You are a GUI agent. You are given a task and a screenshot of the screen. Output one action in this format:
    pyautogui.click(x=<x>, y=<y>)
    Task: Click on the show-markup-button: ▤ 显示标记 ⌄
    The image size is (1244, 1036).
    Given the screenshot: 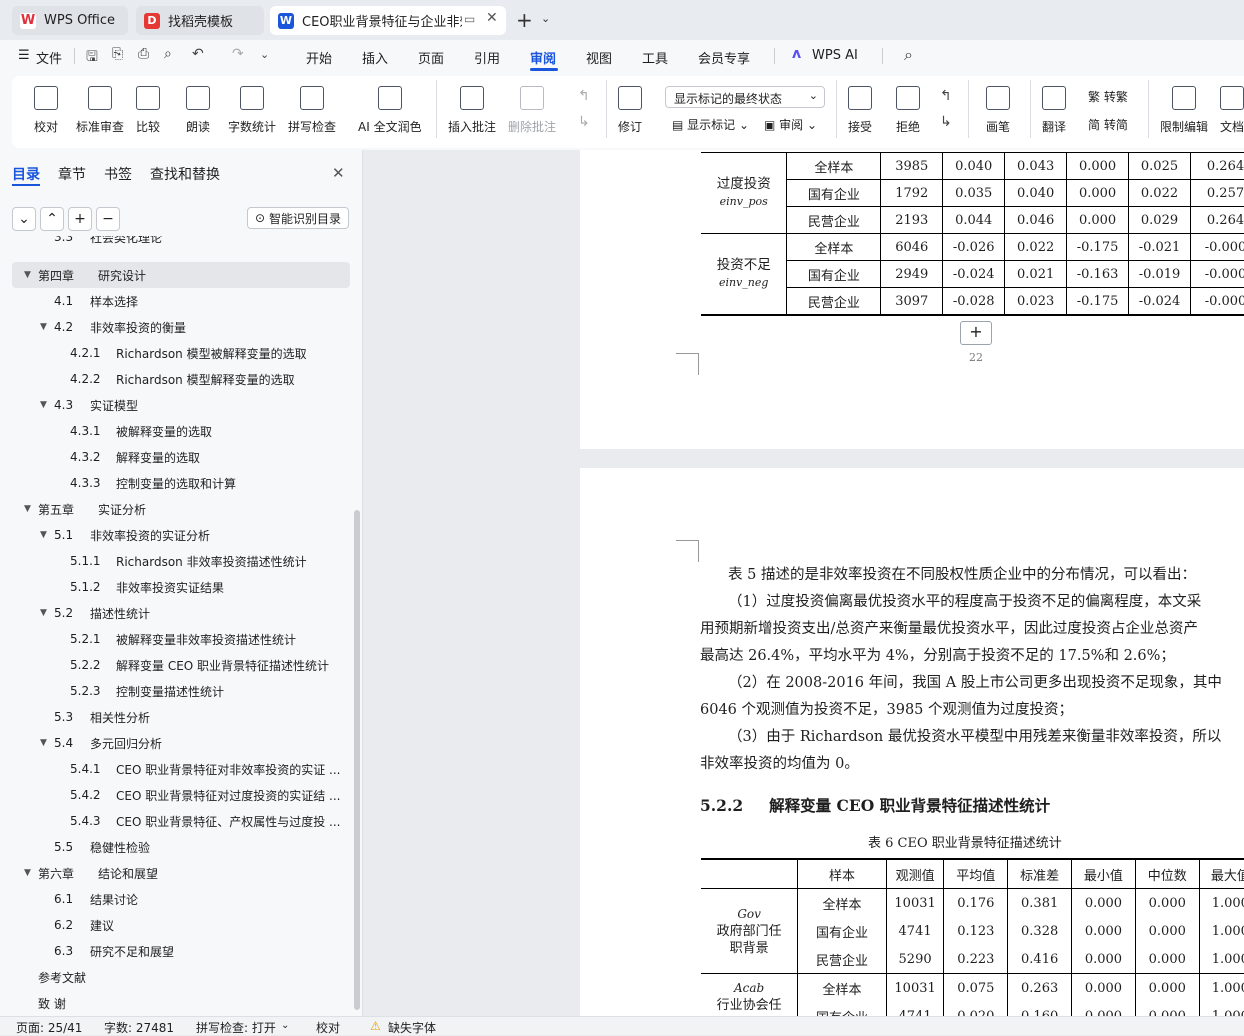 What is the action you would take?
    pyautogui.click(x=710, y=124)
    